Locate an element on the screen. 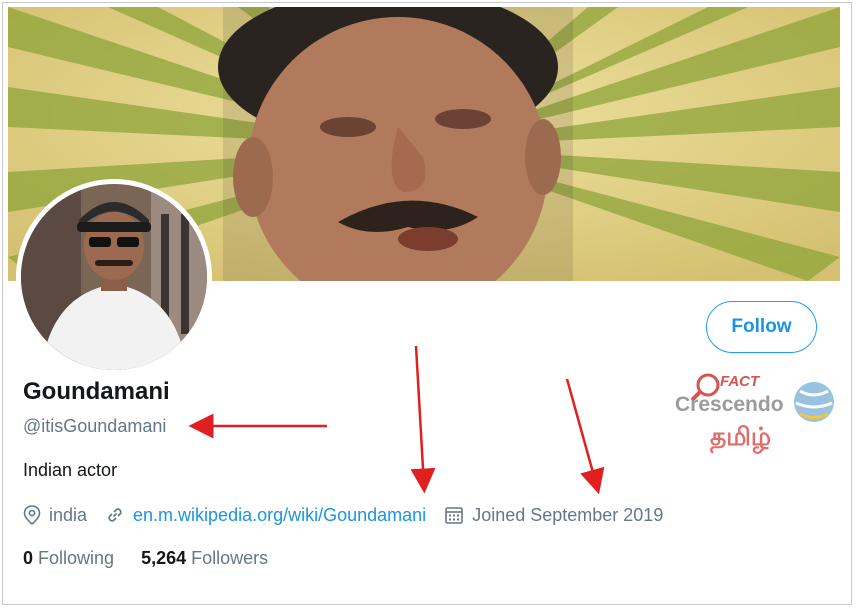 This screenshot has height=609, width=856. watermark-tamil: தமிழ் is located at coordinates (741, 437).